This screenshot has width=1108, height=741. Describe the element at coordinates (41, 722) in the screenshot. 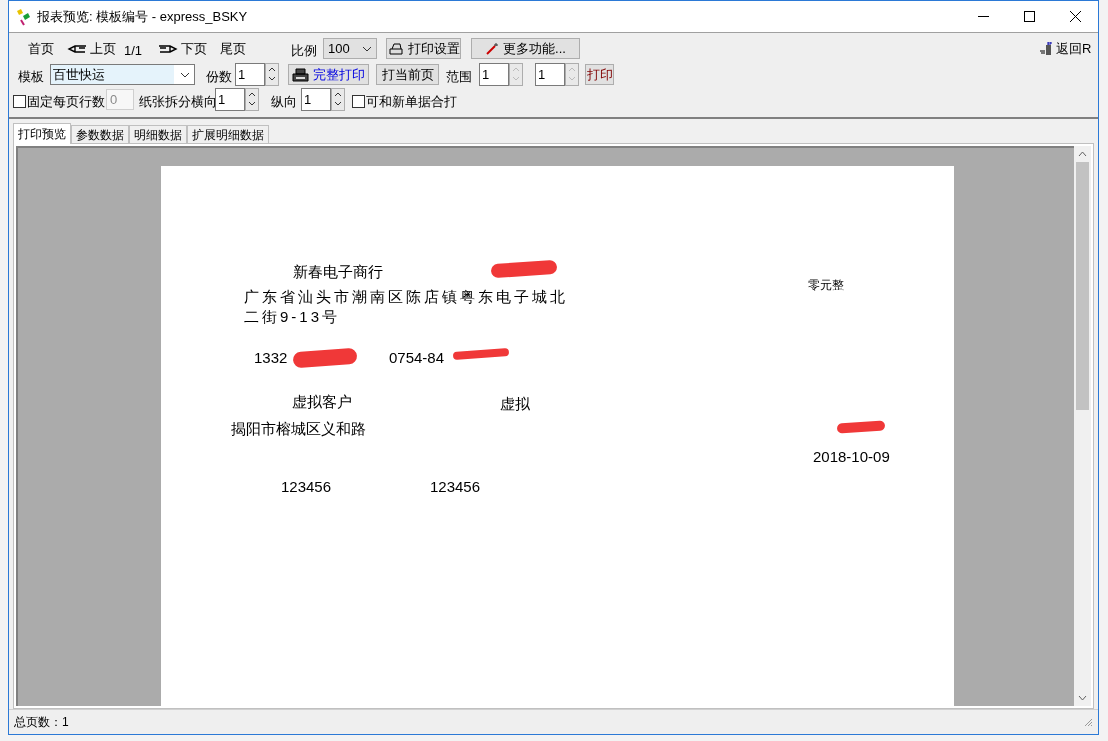

I see `total-pages-label: 总页数：1` at that location.